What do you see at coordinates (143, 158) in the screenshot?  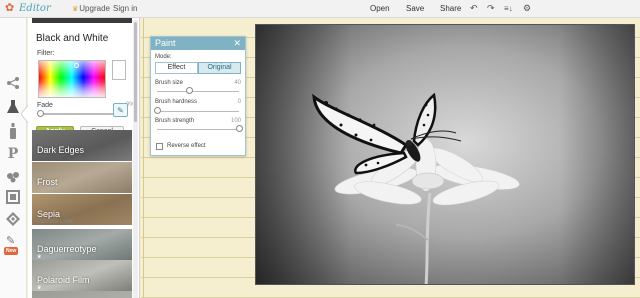 I see `notepad-margin-line` at bounding box center [143, 158].